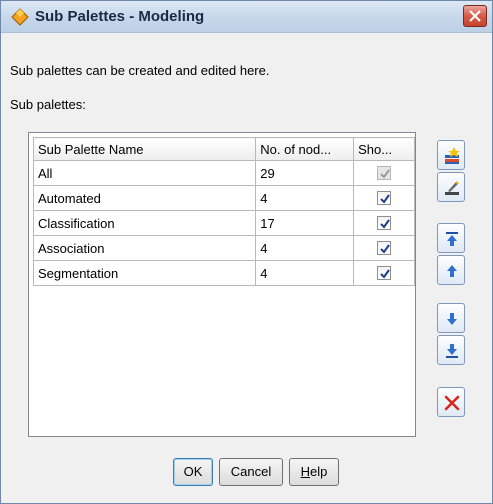 The height and width of the screenshot is (504, 493). Describe the element at coordinates (144, 149) in the screenshot. I see `header-sub-palette-name: Sub Palette Name` at that location.